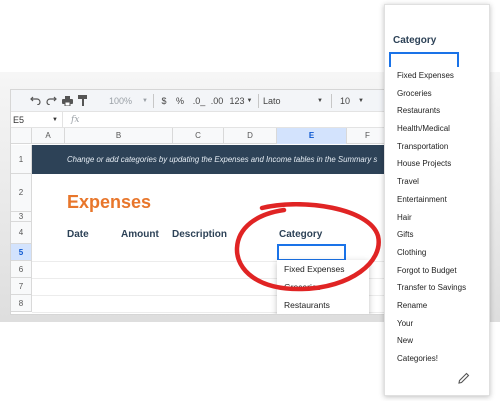 Image resolution: width=500 pixels, height=401 pixels. What do you see at coordinates (345, 100) in the screenshot?
I see `font-size-value: 10` at bounding box center [345, 100].